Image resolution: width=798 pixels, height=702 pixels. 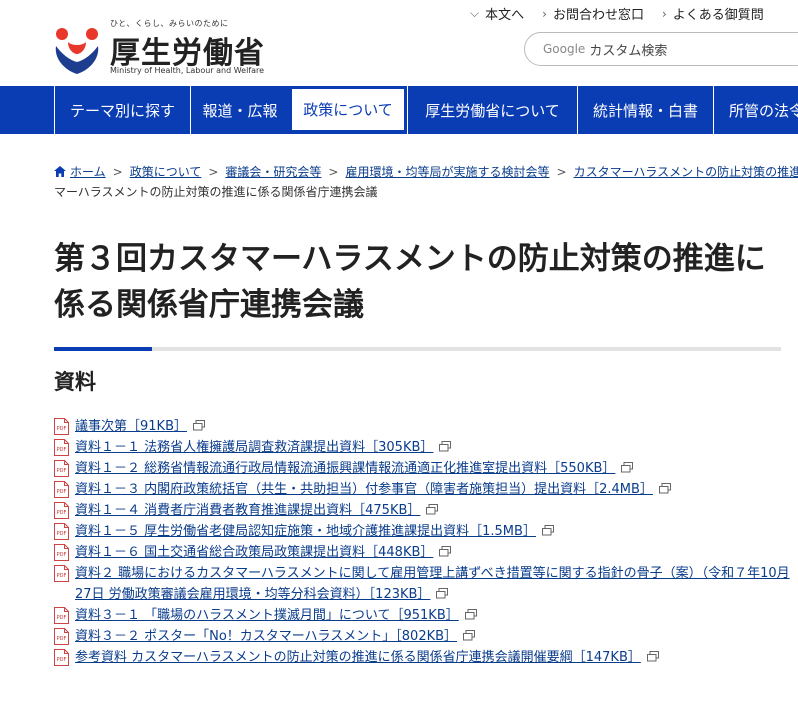 I want to click on list-item: PDF 資料３－１ 「職場のハラスメント撲滅月間」について［951KB］, so click(x=424, y=615).